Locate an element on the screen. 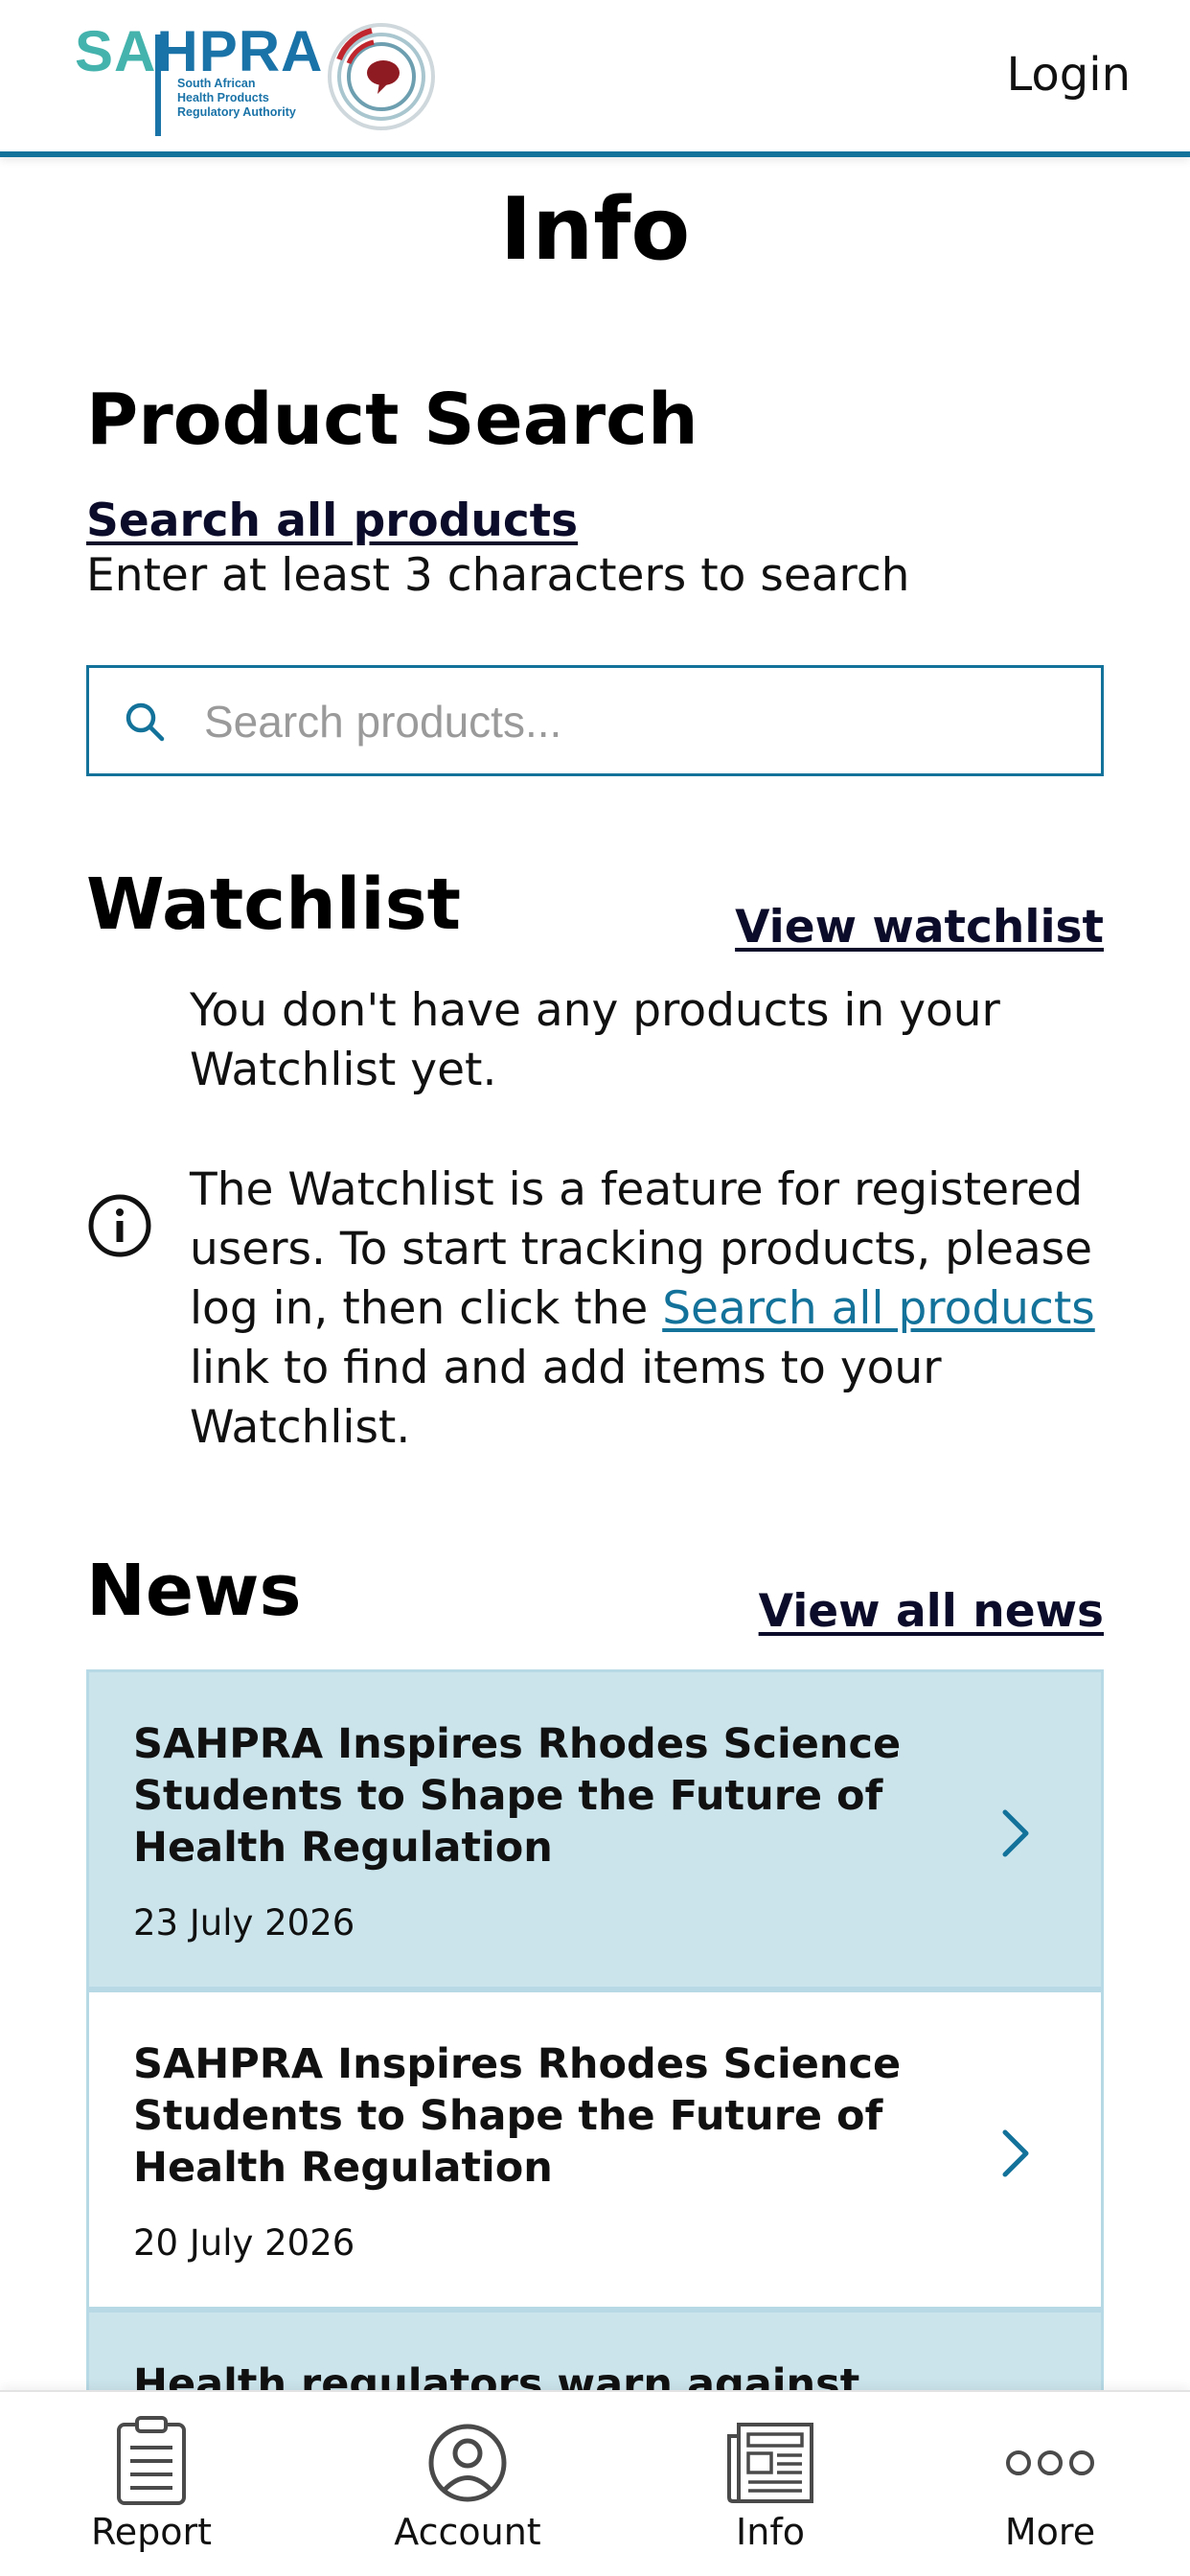 The image size is (1190, 2576). nav-label-more: More is located at coordinates (1050, 2532).